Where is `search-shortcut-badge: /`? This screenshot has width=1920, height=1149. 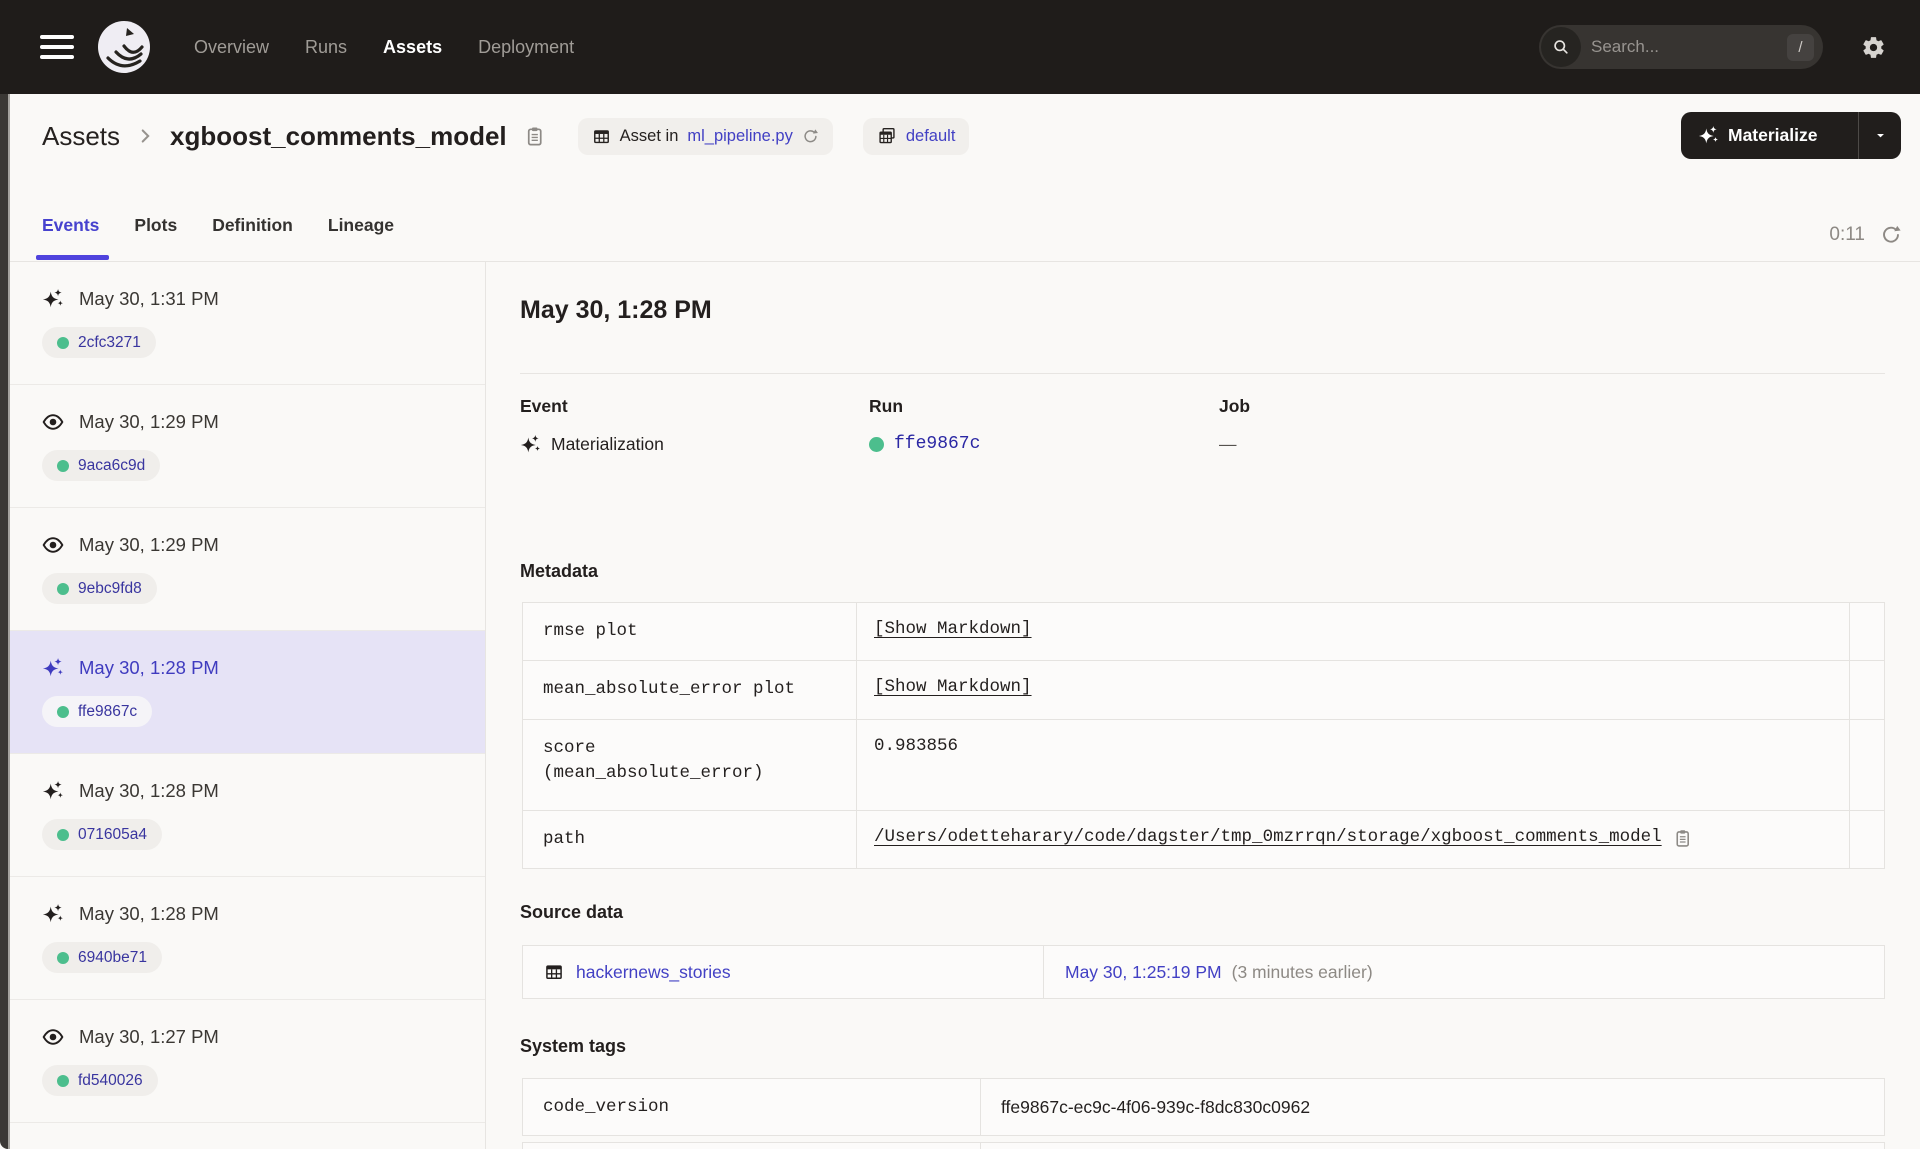
search-shortcut-badge: / is located at coordinates (1800, 47).